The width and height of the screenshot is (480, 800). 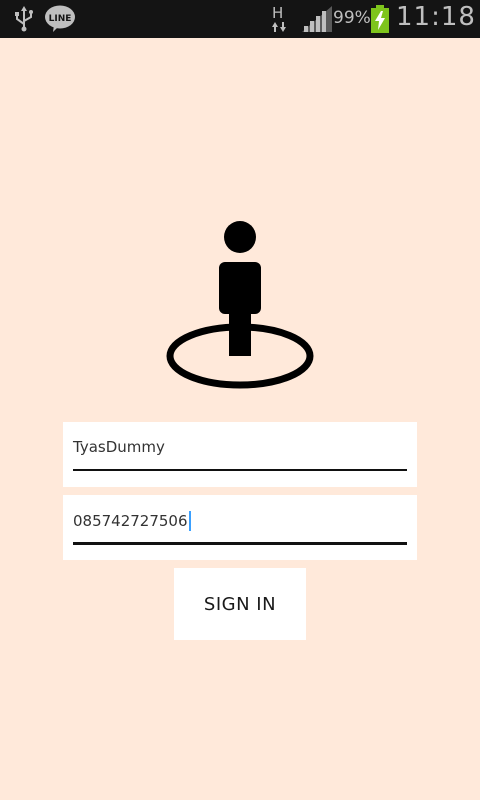 I want to click on phone-field: 085742727506, so click(x=240, y=527).